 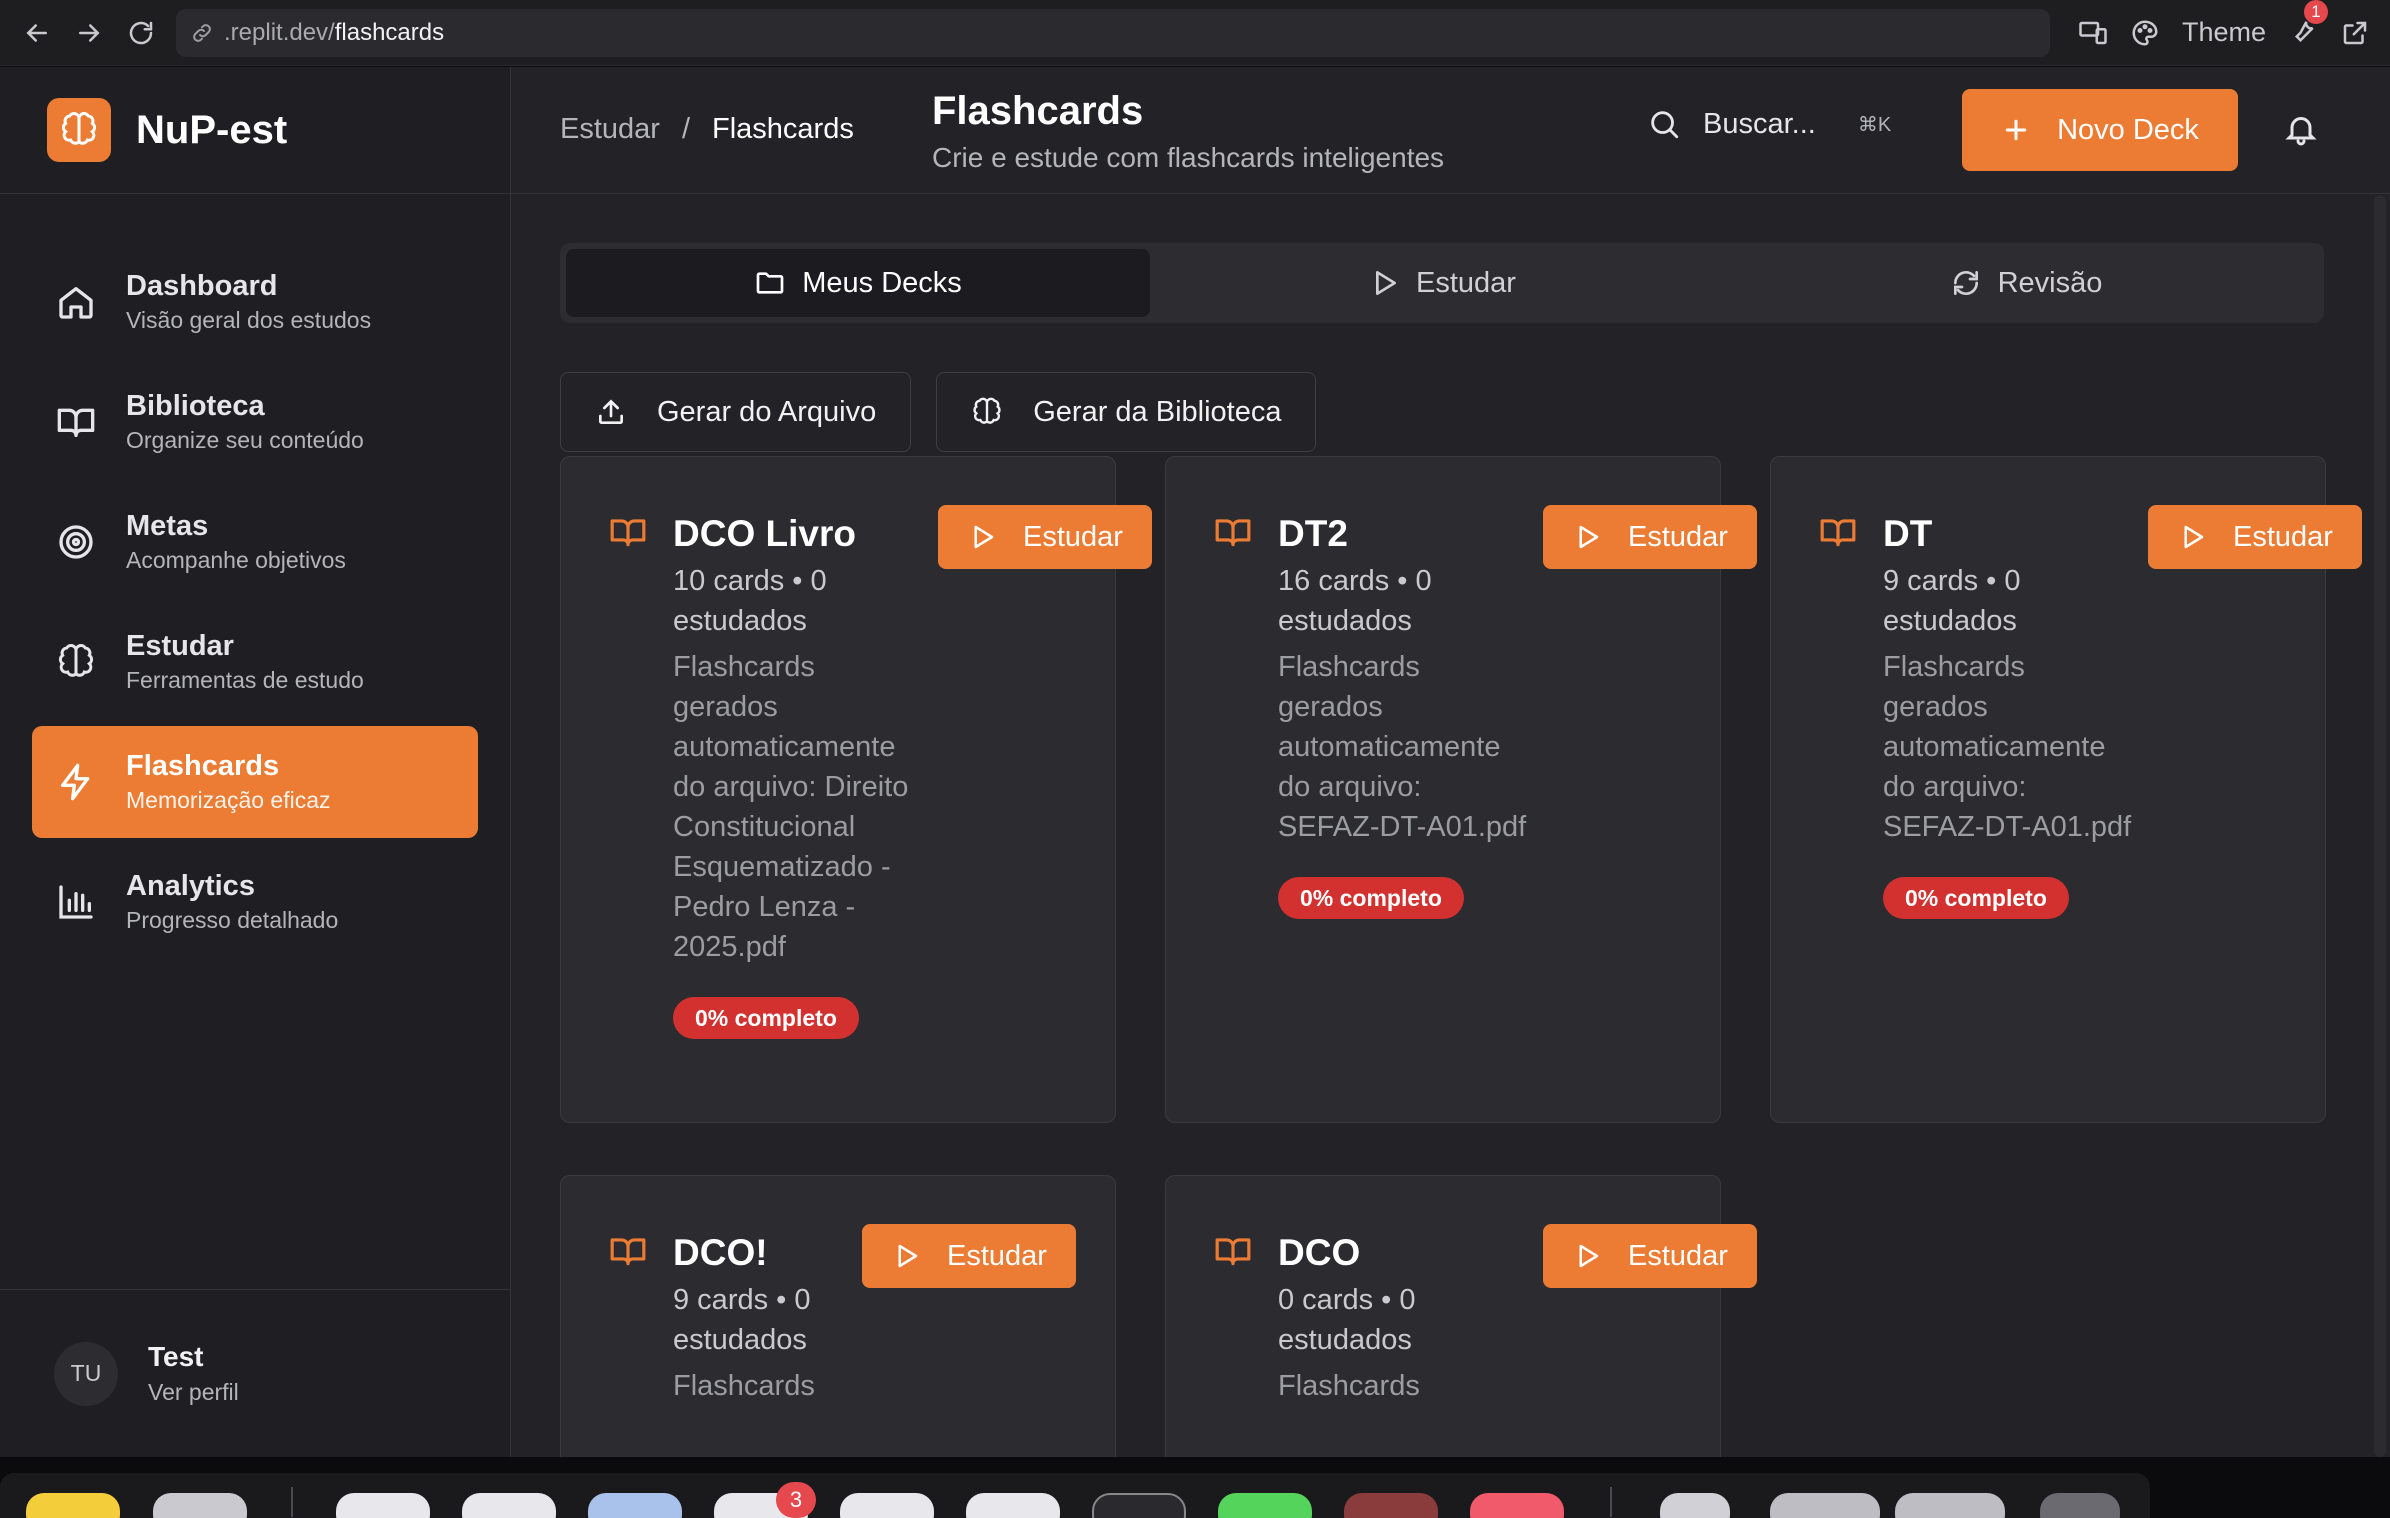 I want to click on search-button: Buscar... ⌘K, so click(x=1769, y=124).